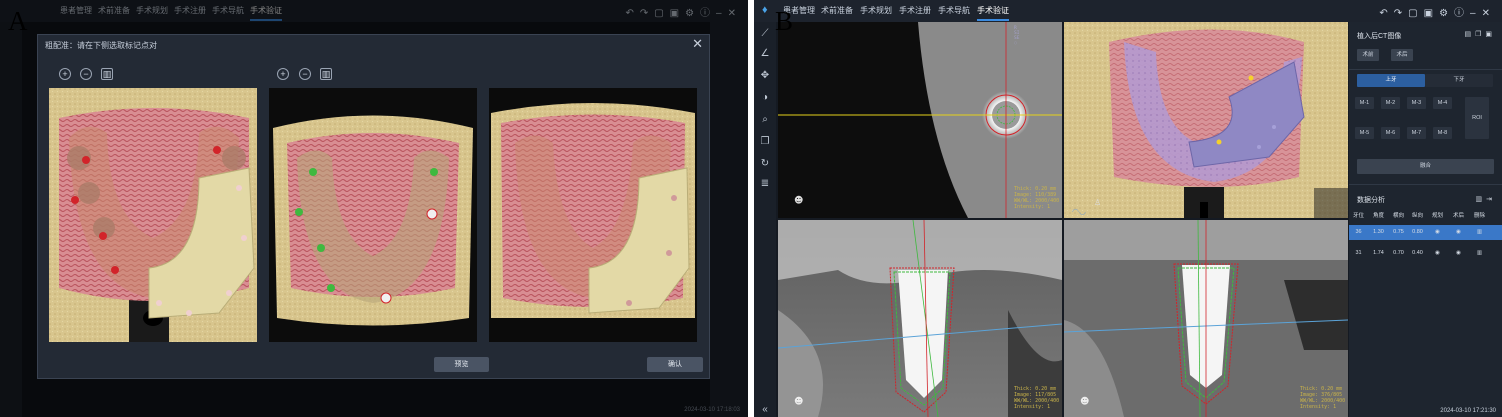 The width and height of the screenshot is (1502, 417). I want to click on coronal-head-icon: ☻, so click(1084, 401).